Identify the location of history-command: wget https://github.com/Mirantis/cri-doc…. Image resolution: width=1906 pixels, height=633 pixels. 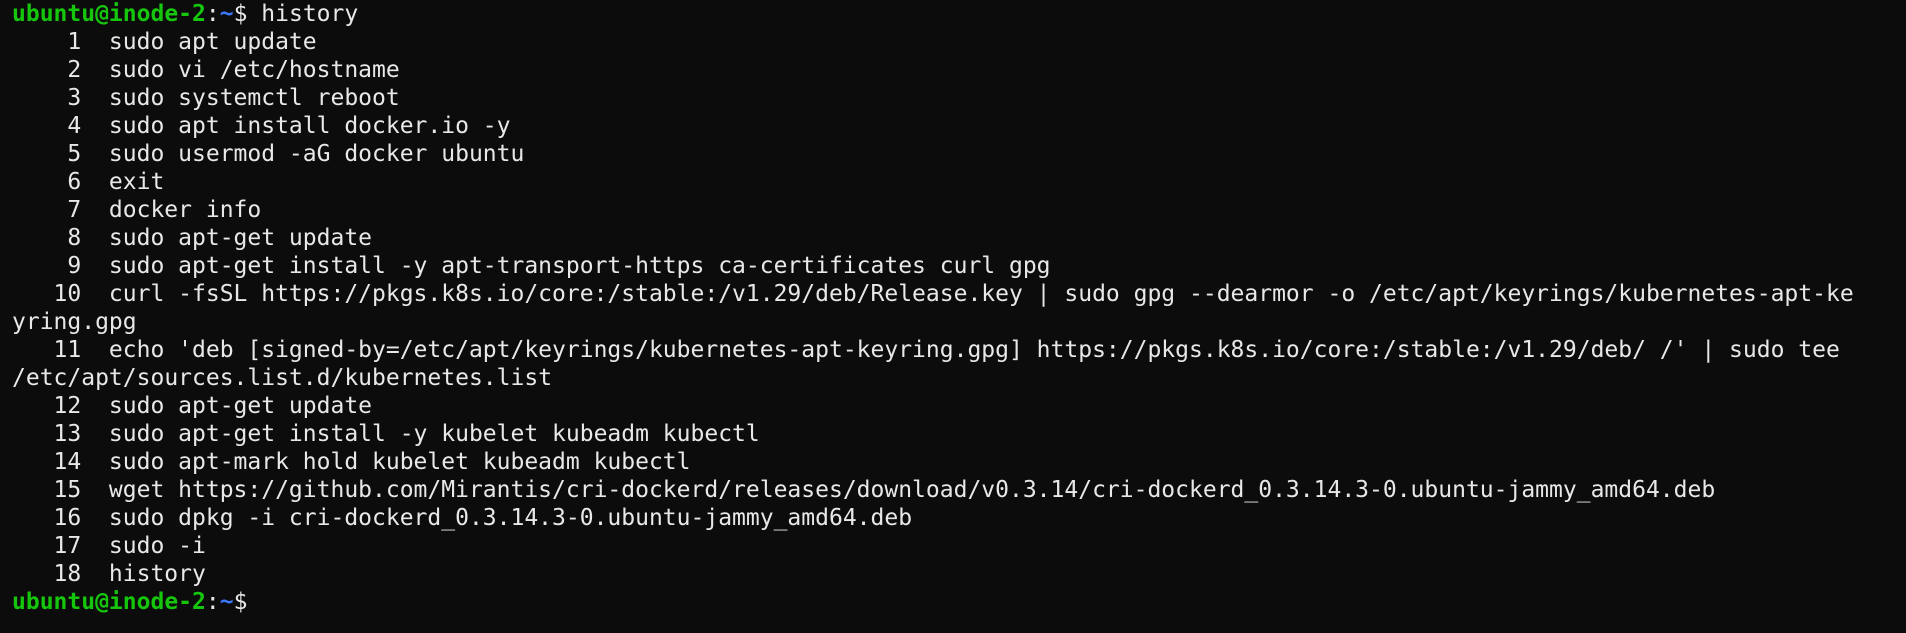
(912, 490).